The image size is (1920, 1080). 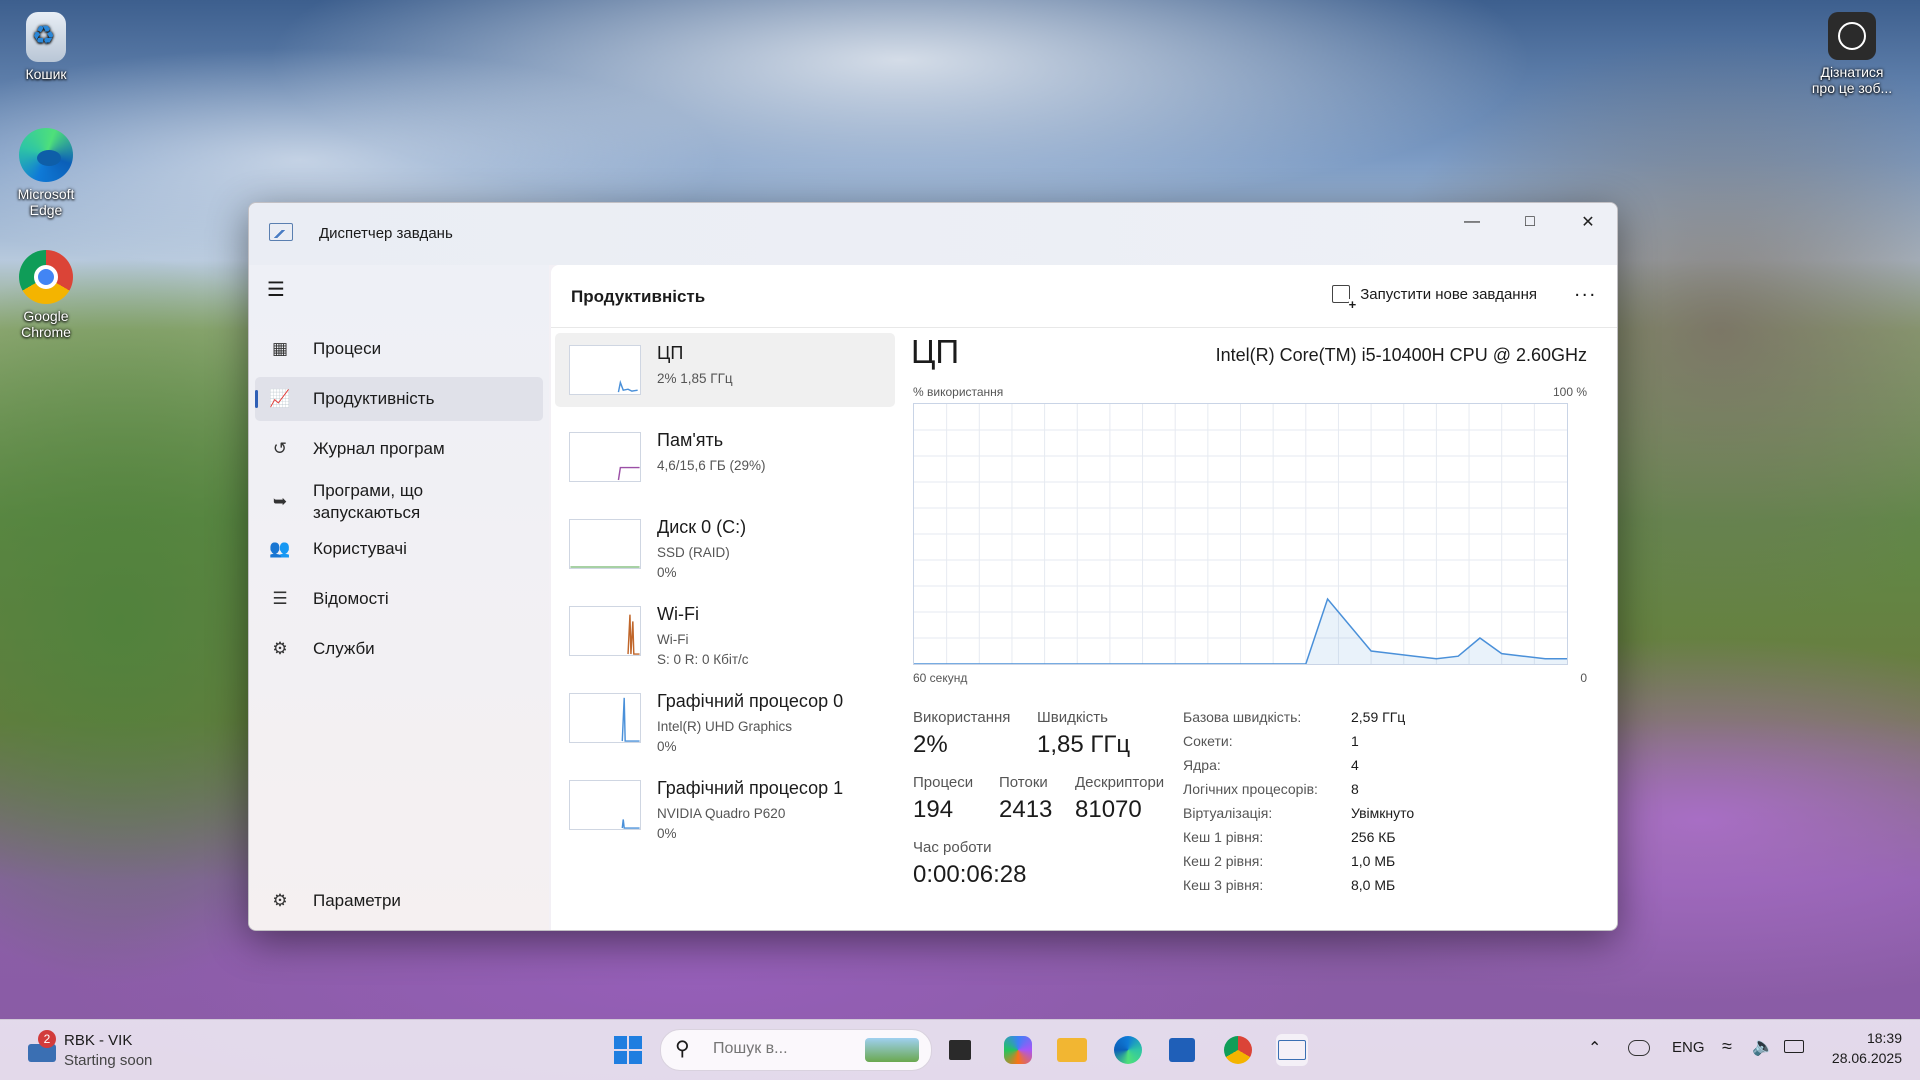 What do you see at coordinates (1242, 717) in the screenshot?
I see `spec-label: Базова швидкість:` at bounding box center [1242, 717].